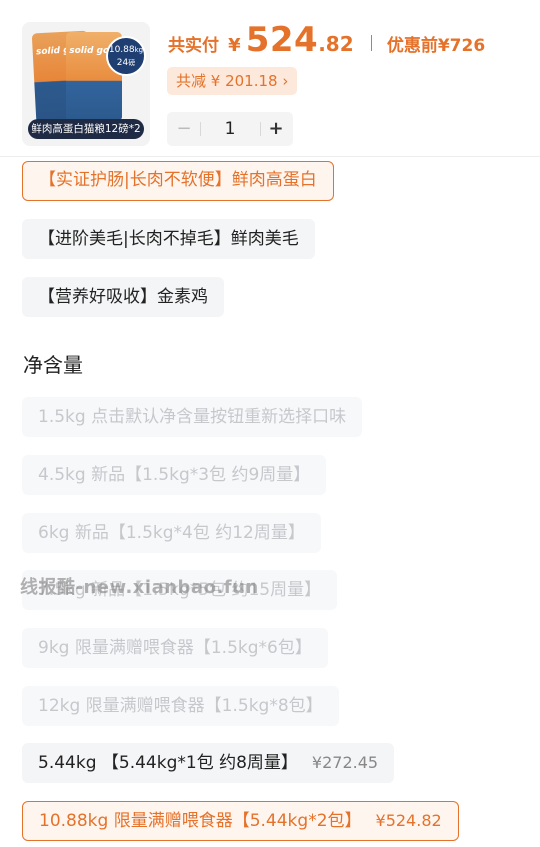 The height and width of the screenshot is (847, 540). What do you see at coordinates (193, 46) in the screenshot?
I see `total-pay-label: 共实付` at bounding box center [193, 46].